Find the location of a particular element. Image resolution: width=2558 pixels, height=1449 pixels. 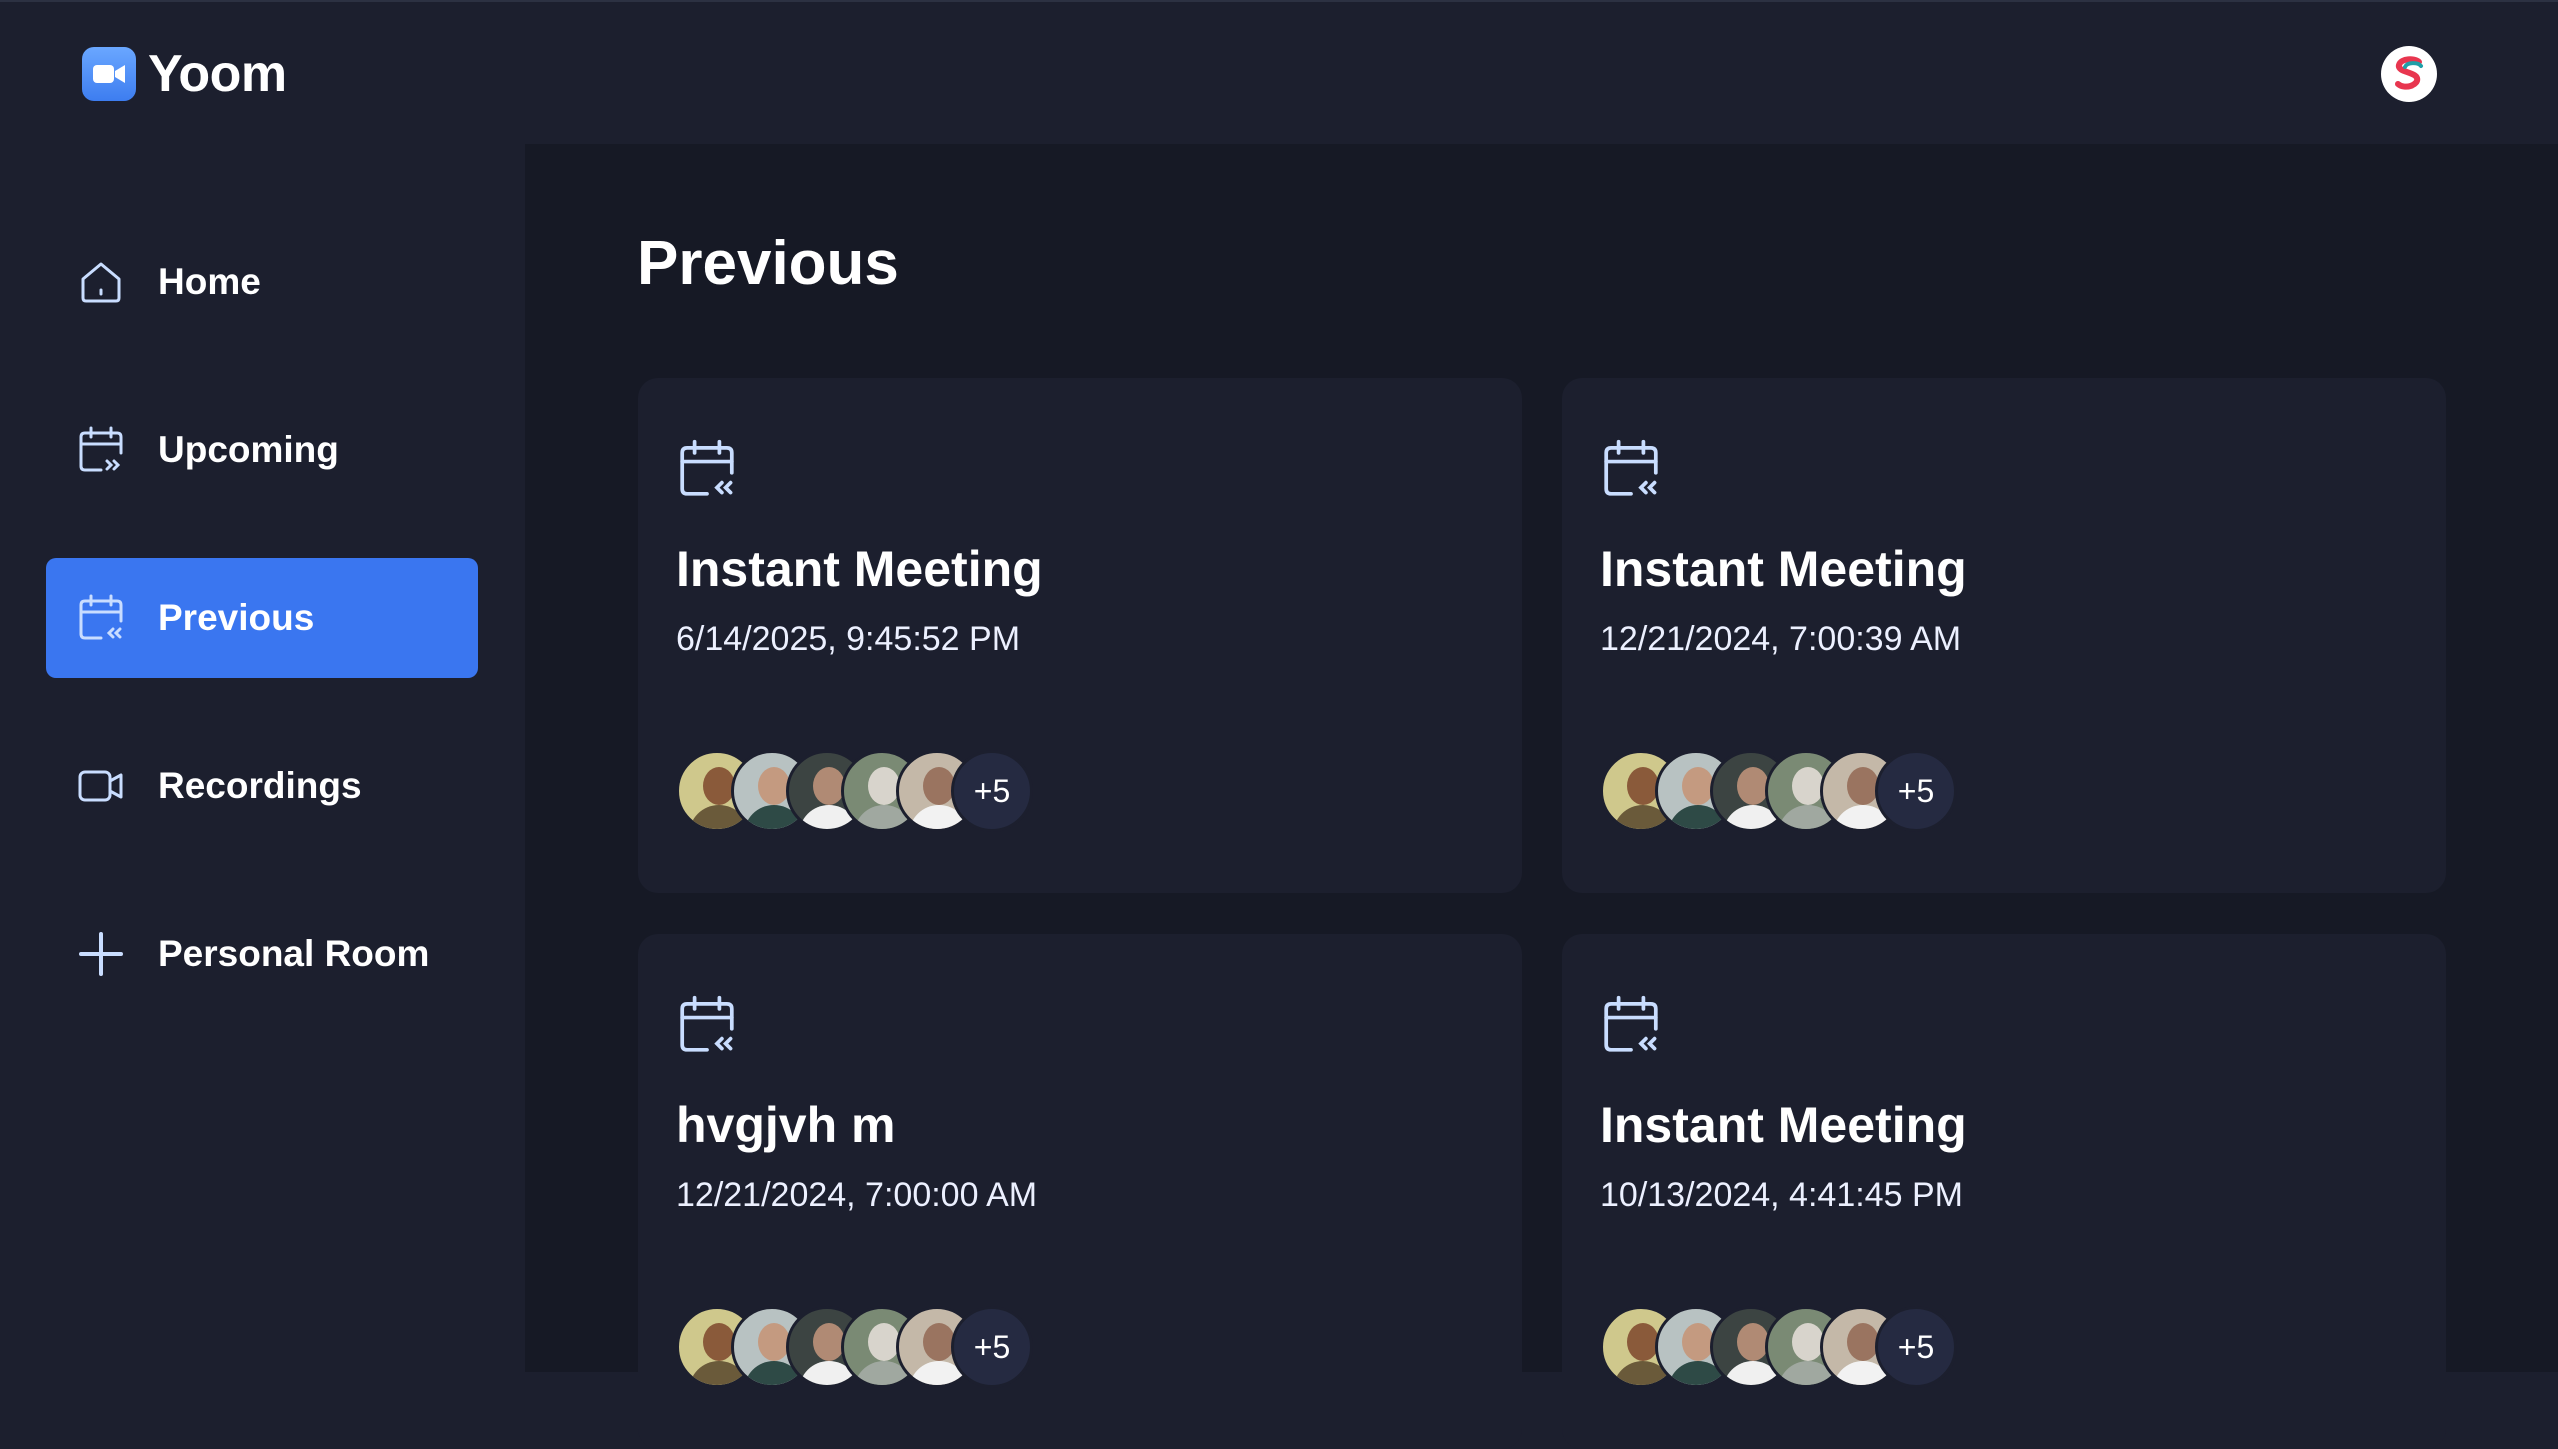

meeting-card: Instant Meeting 6/14/2025, 9:45:52 PM +5 is located at coordinates (1080, 635).